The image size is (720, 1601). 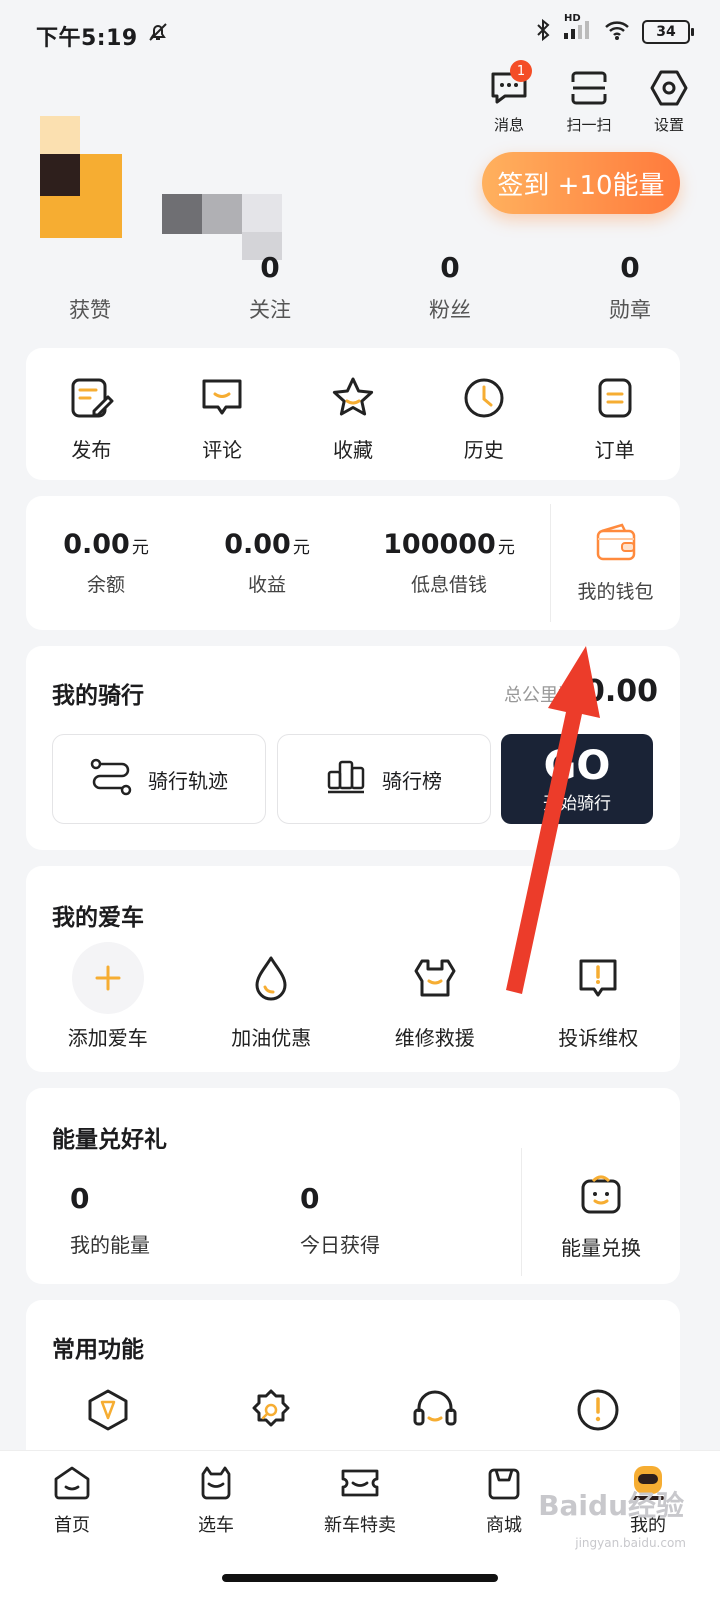 What do you see at coordinates (91, 398) in the screenshot?
I see `edit-icon` at bounding box center [91, 398].